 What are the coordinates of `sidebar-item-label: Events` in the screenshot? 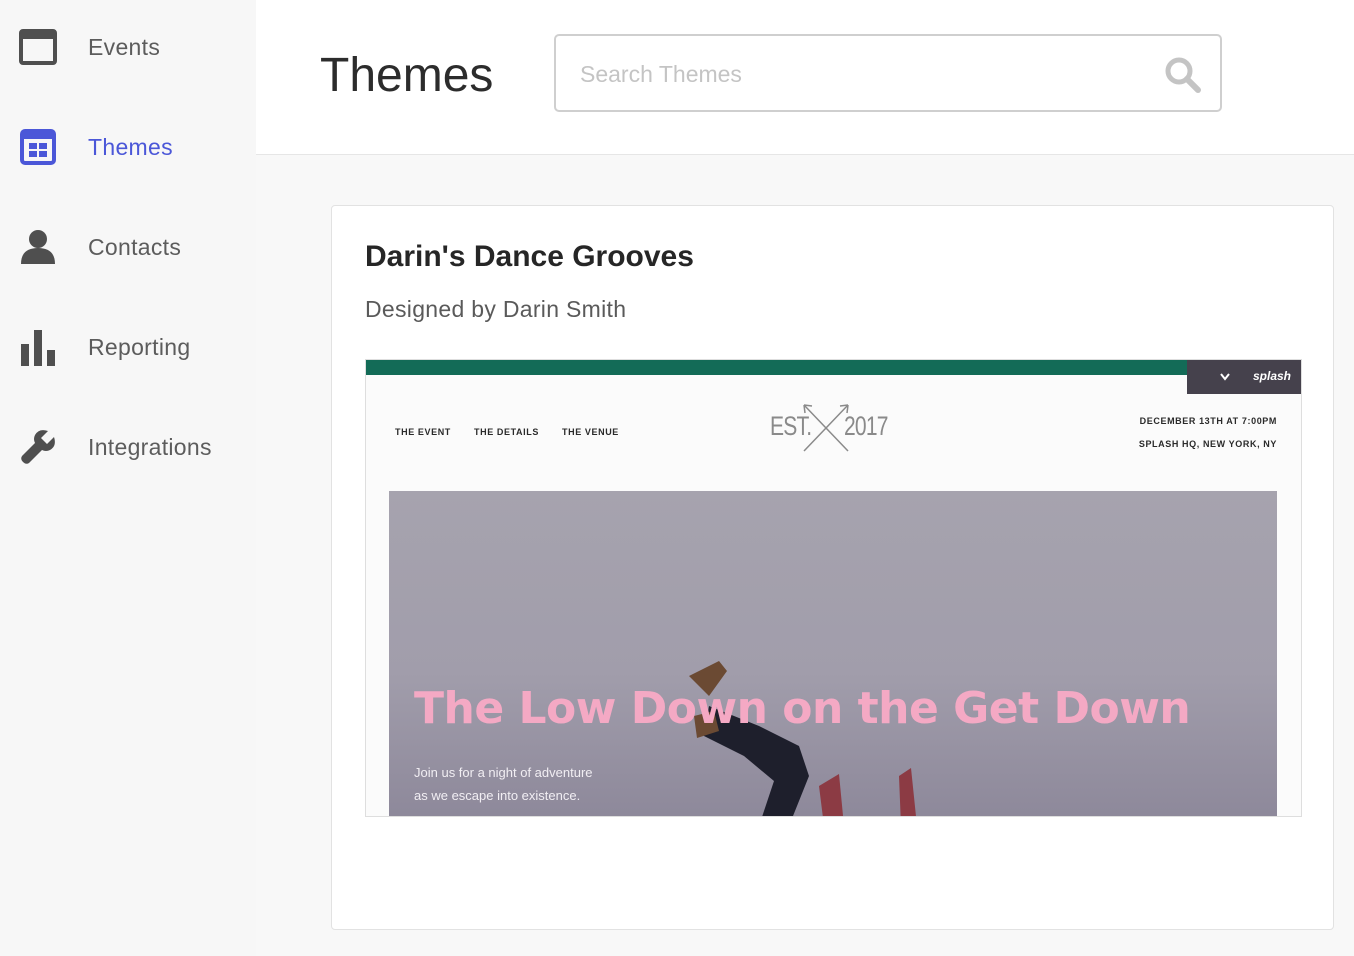 It's located at (124, 46).